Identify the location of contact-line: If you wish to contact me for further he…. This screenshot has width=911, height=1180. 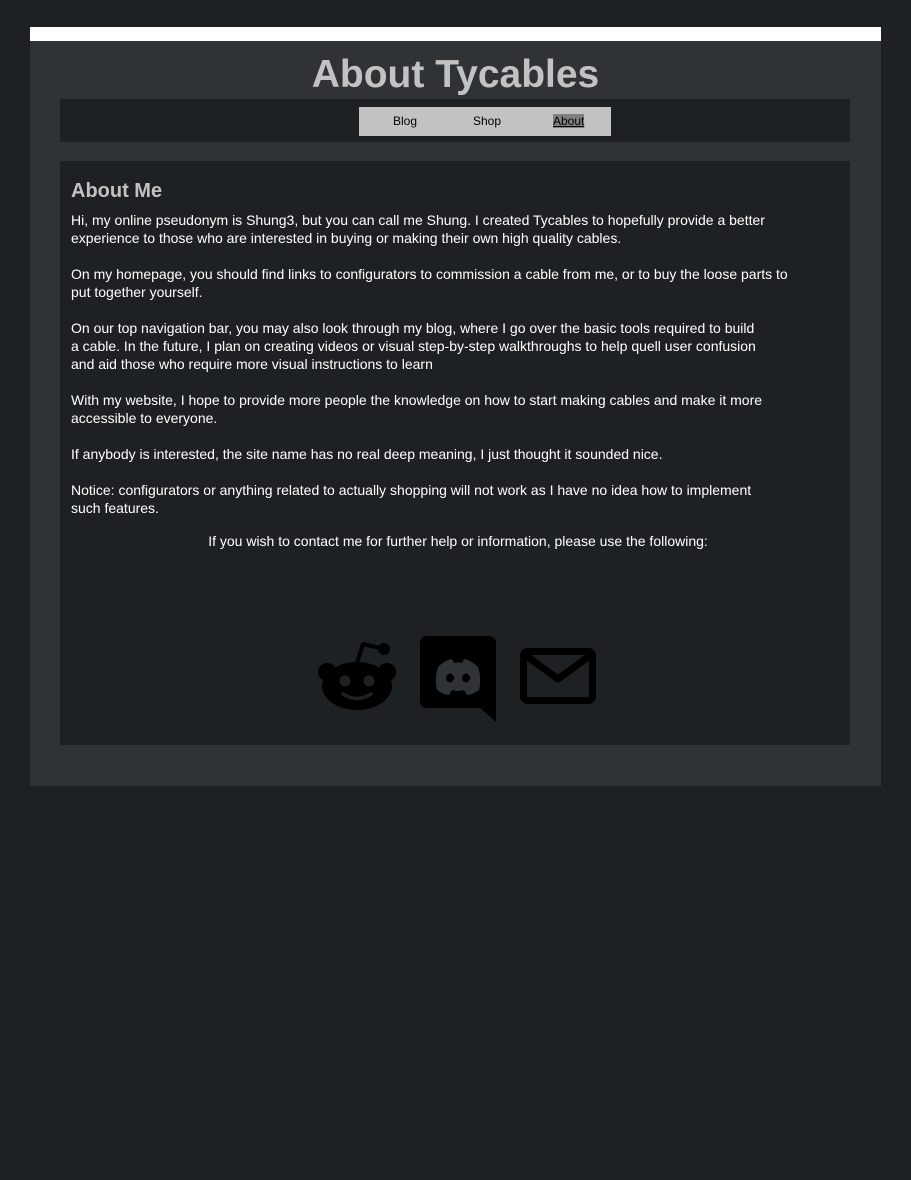
(458, 541).